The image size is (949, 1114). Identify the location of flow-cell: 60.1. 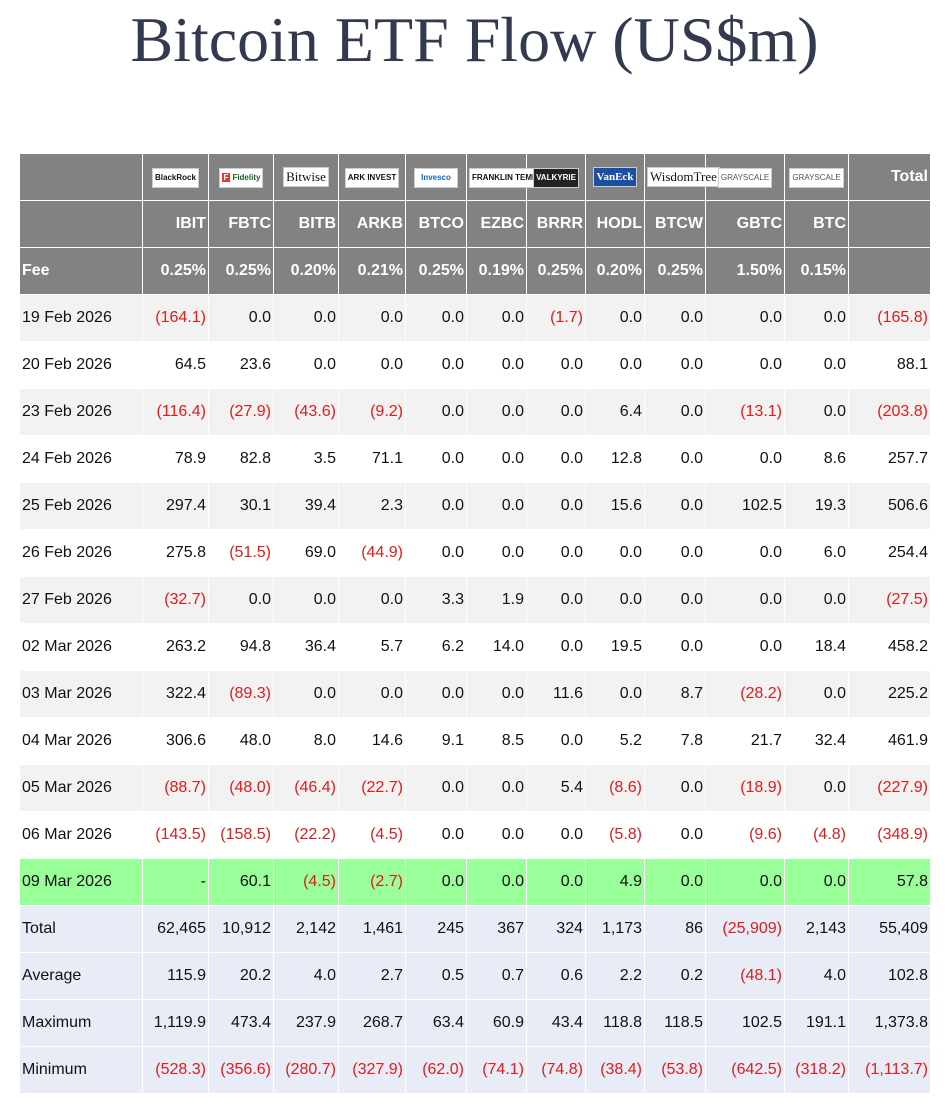
(241, 882).